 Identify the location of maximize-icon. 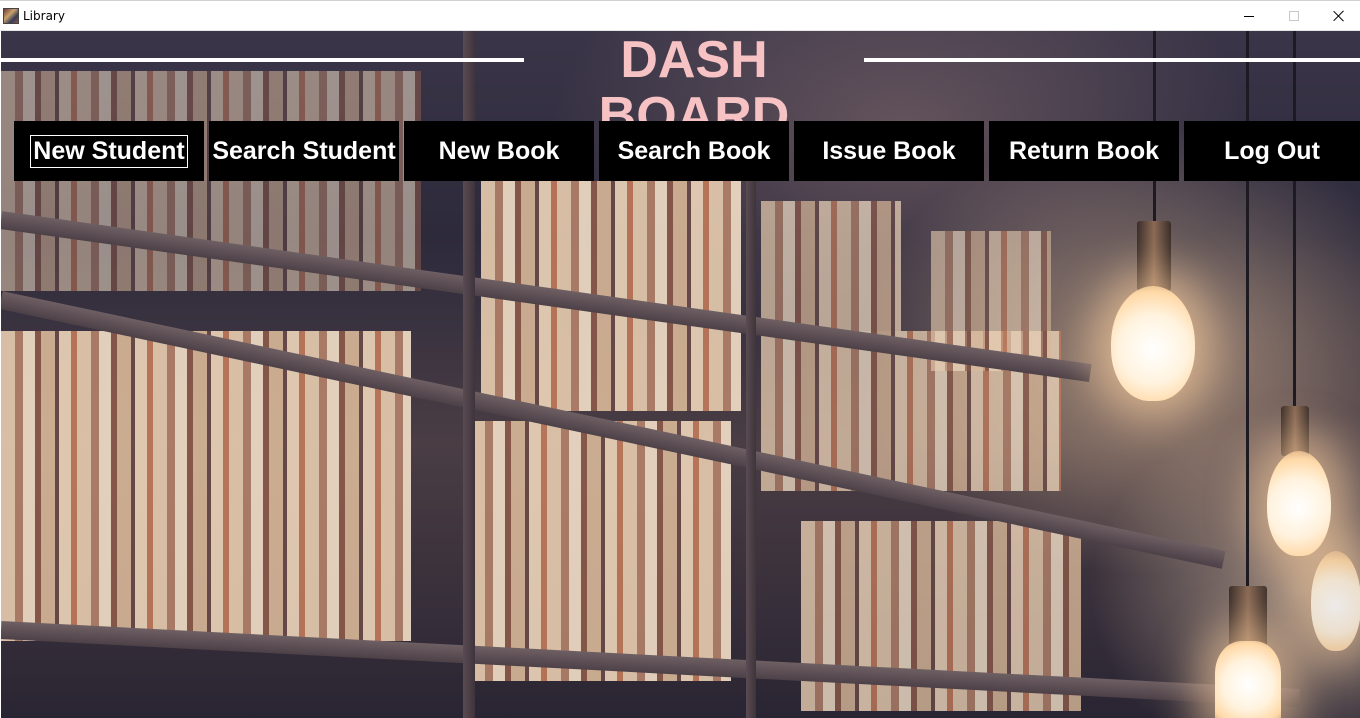
(1294, 16).